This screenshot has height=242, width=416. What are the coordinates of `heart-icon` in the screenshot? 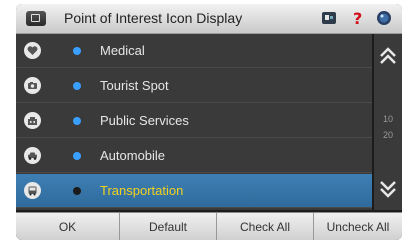 It's located at (32, 50).